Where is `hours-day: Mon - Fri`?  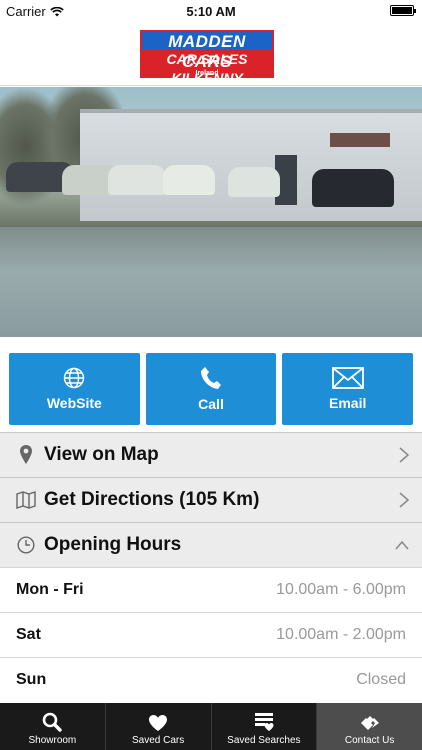
hours-day: Mon - Fri is located at coordinates (50, 589).